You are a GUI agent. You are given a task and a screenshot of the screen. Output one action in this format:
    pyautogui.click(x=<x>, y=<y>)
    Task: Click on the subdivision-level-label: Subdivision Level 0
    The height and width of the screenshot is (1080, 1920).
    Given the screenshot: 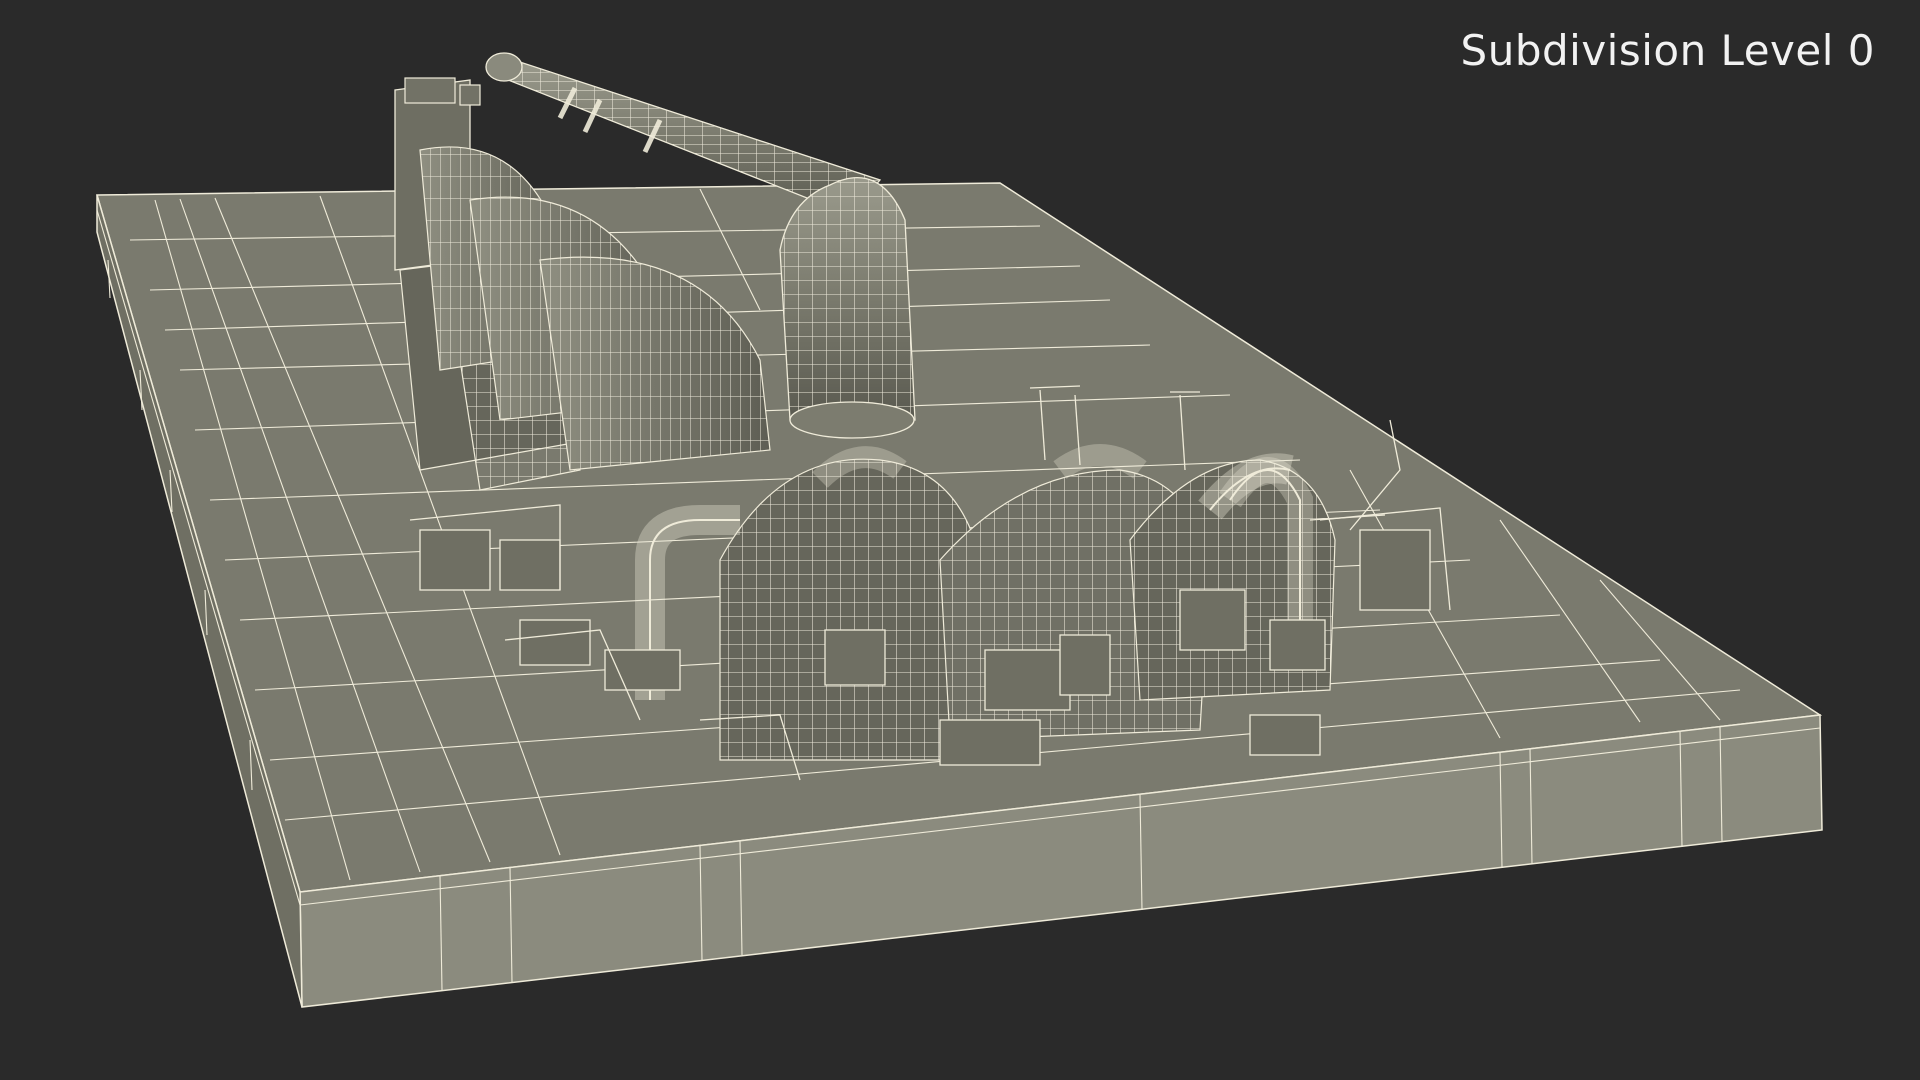 What is the action you would take?
    pyautogui.click(x=1667, y=50)
    